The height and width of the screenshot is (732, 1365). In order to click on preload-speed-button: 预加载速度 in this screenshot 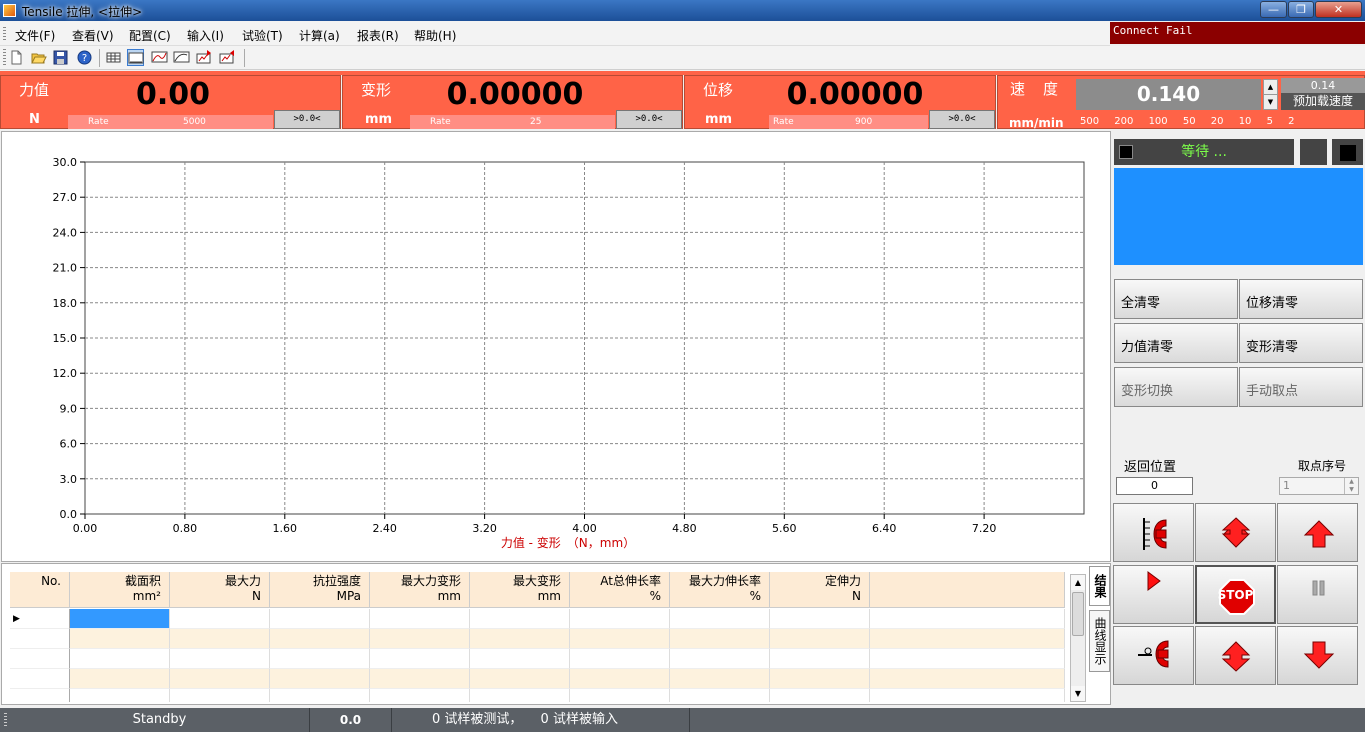, I will do `click(1323, 101)`.